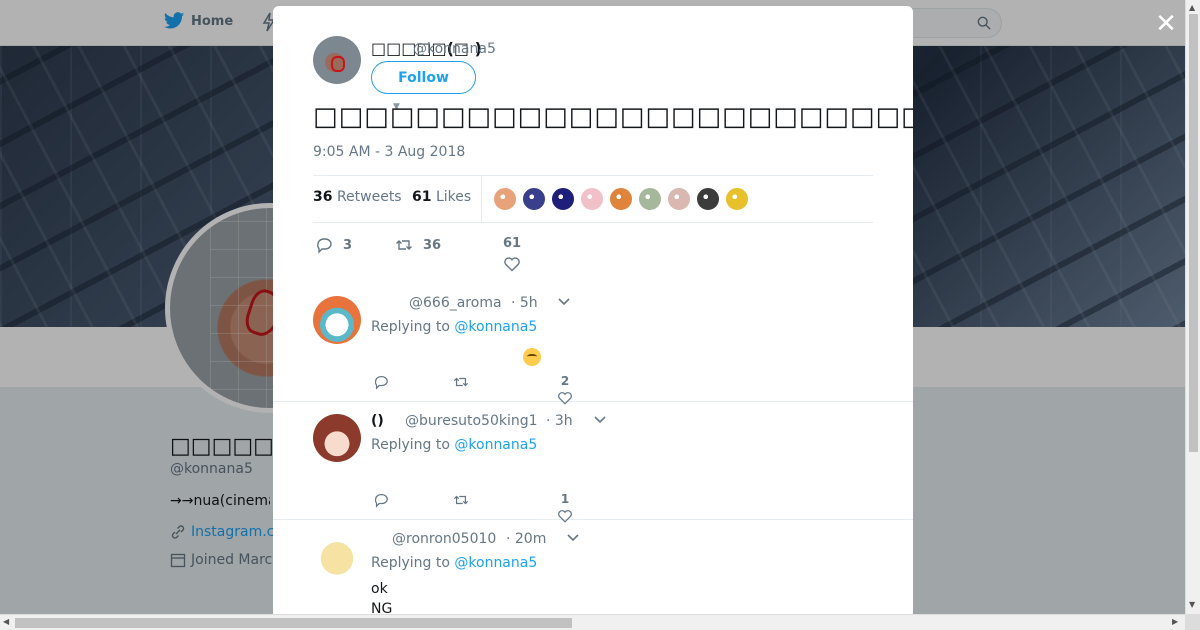  Describe the element at coordinates (593, 254) in the screenshot. I see `tweet-actions: 3 36 61` at that location.